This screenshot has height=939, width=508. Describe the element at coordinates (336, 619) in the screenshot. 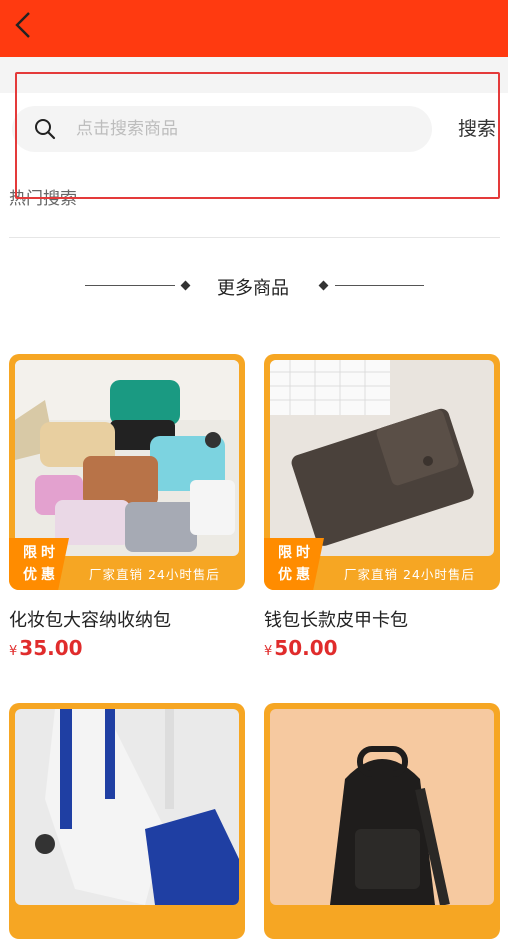

I see `product-name: 钱包长款皮甲卡包` at that location.